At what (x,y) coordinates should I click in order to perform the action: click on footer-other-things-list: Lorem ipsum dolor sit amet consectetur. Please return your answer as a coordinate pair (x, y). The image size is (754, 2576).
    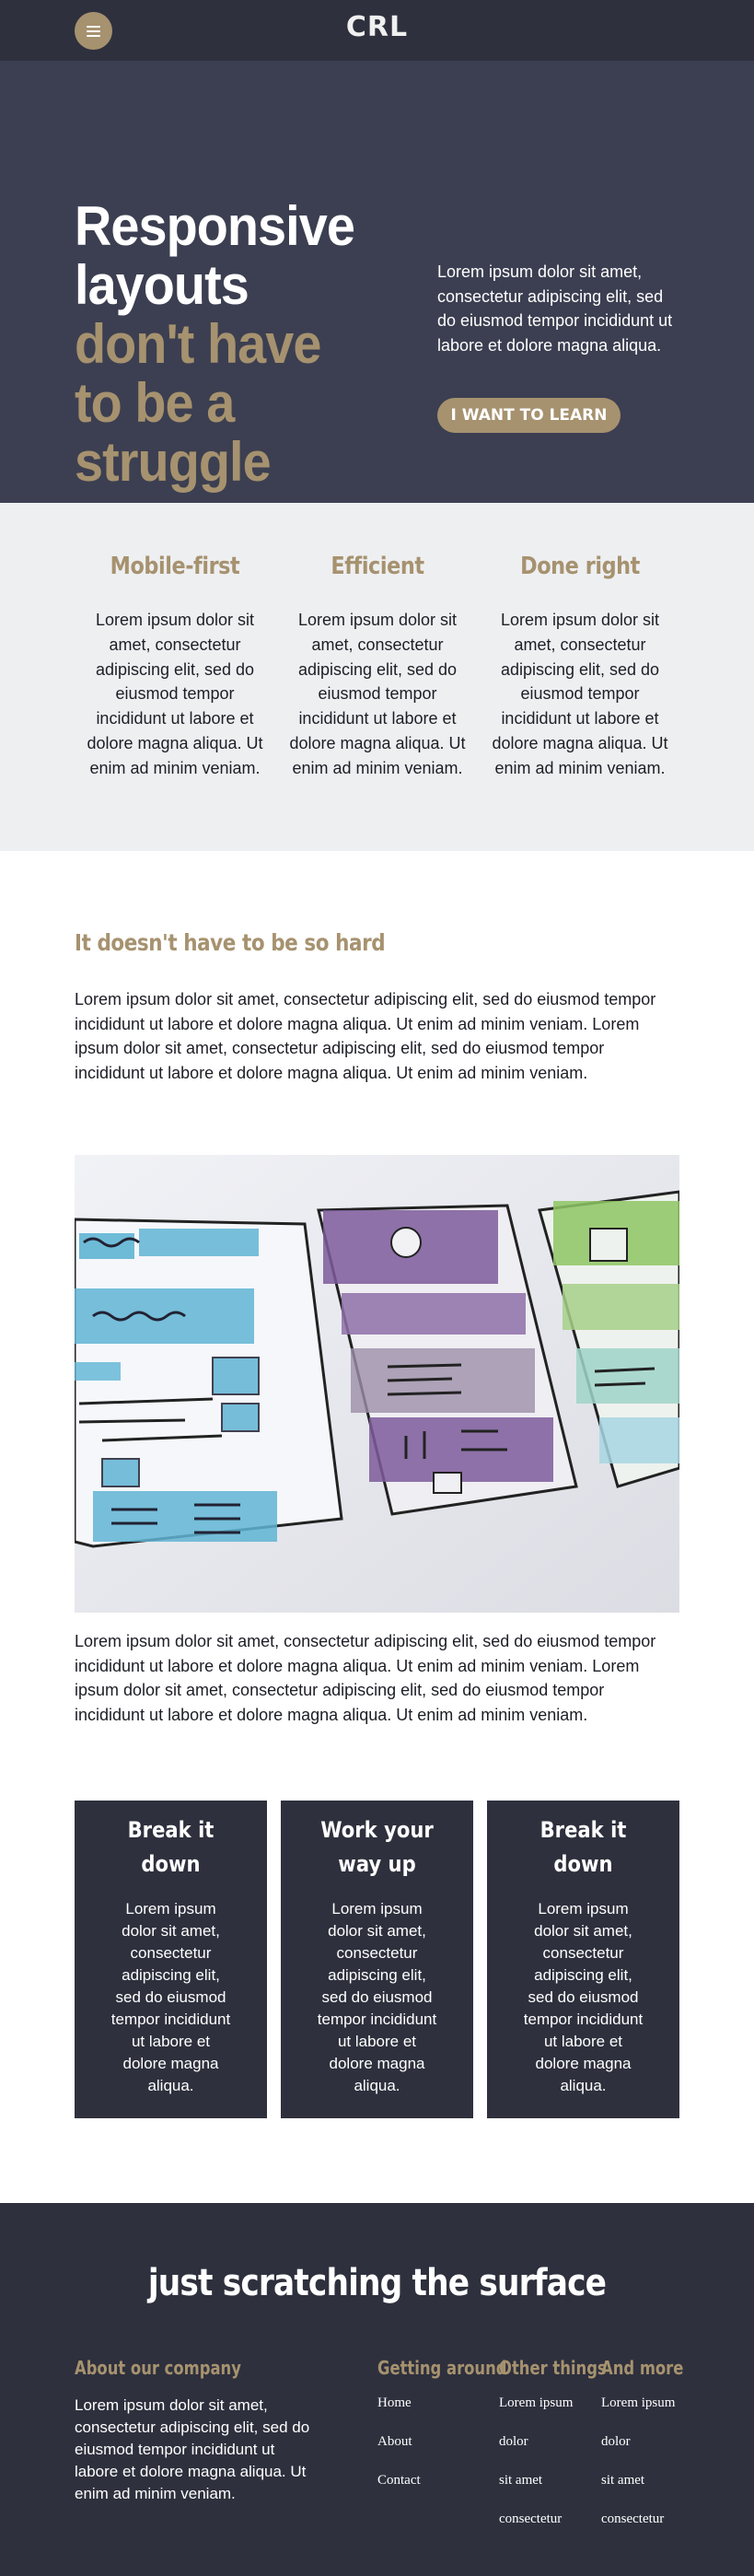
    Looking at the image, I should click on (536, 2471).